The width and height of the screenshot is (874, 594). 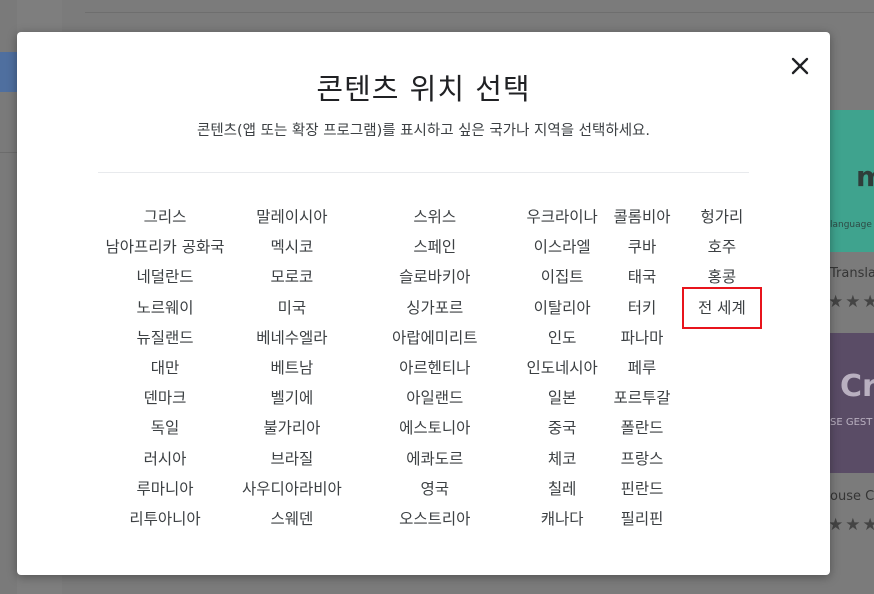 I want to click on country-option: 포르투갈, so click(x=642, y=398).